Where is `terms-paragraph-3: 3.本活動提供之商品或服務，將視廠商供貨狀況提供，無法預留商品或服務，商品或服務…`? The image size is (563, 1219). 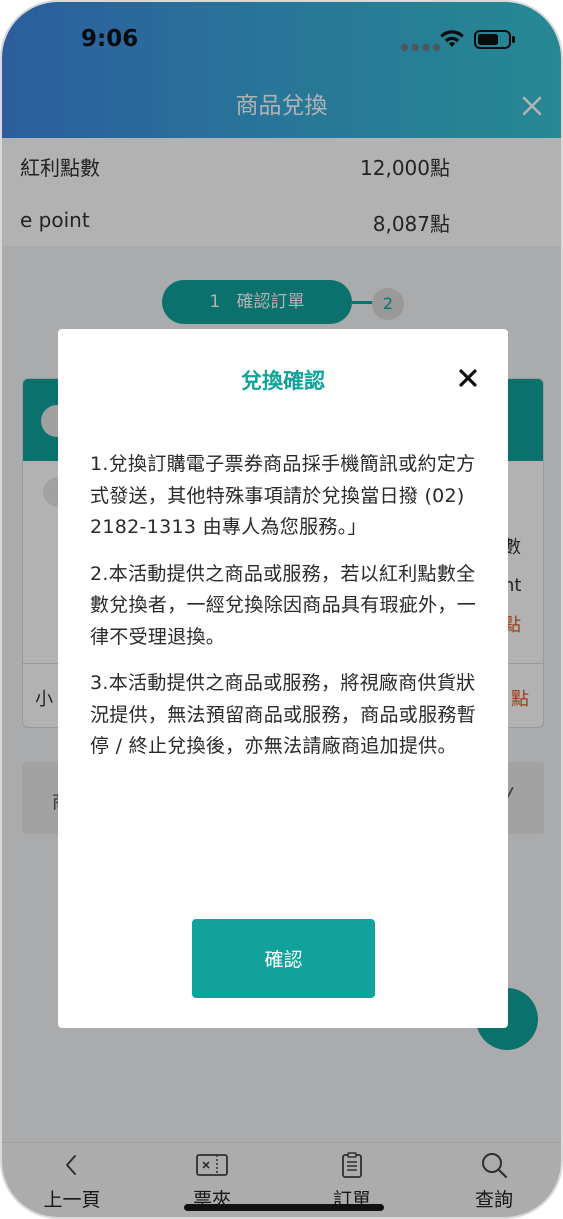
terms-paragraph-3: 3.本活動提供之商品或服務，將視廠商供貨狀況提供，無法預留商品或服務，商品或服務… is located at coordinates (283, 714).